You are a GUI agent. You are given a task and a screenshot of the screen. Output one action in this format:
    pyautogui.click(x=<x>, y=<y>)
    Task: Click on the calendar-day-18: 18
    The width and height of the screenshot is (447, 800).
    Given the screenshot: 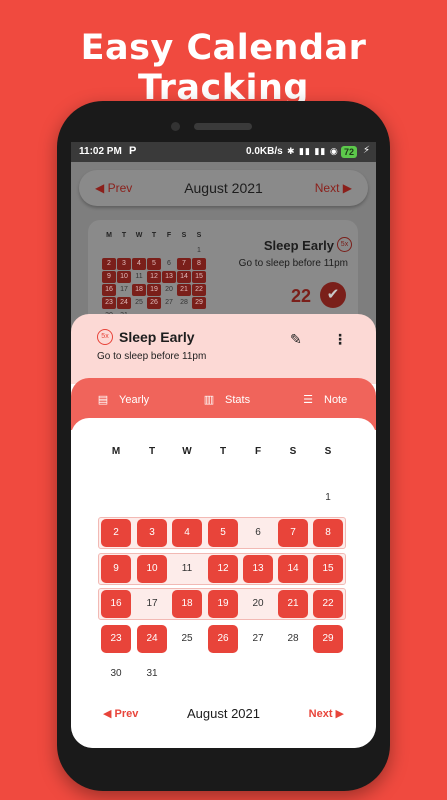 What is the action you would take?
    pyautogui.click(x=187, y=604)
    